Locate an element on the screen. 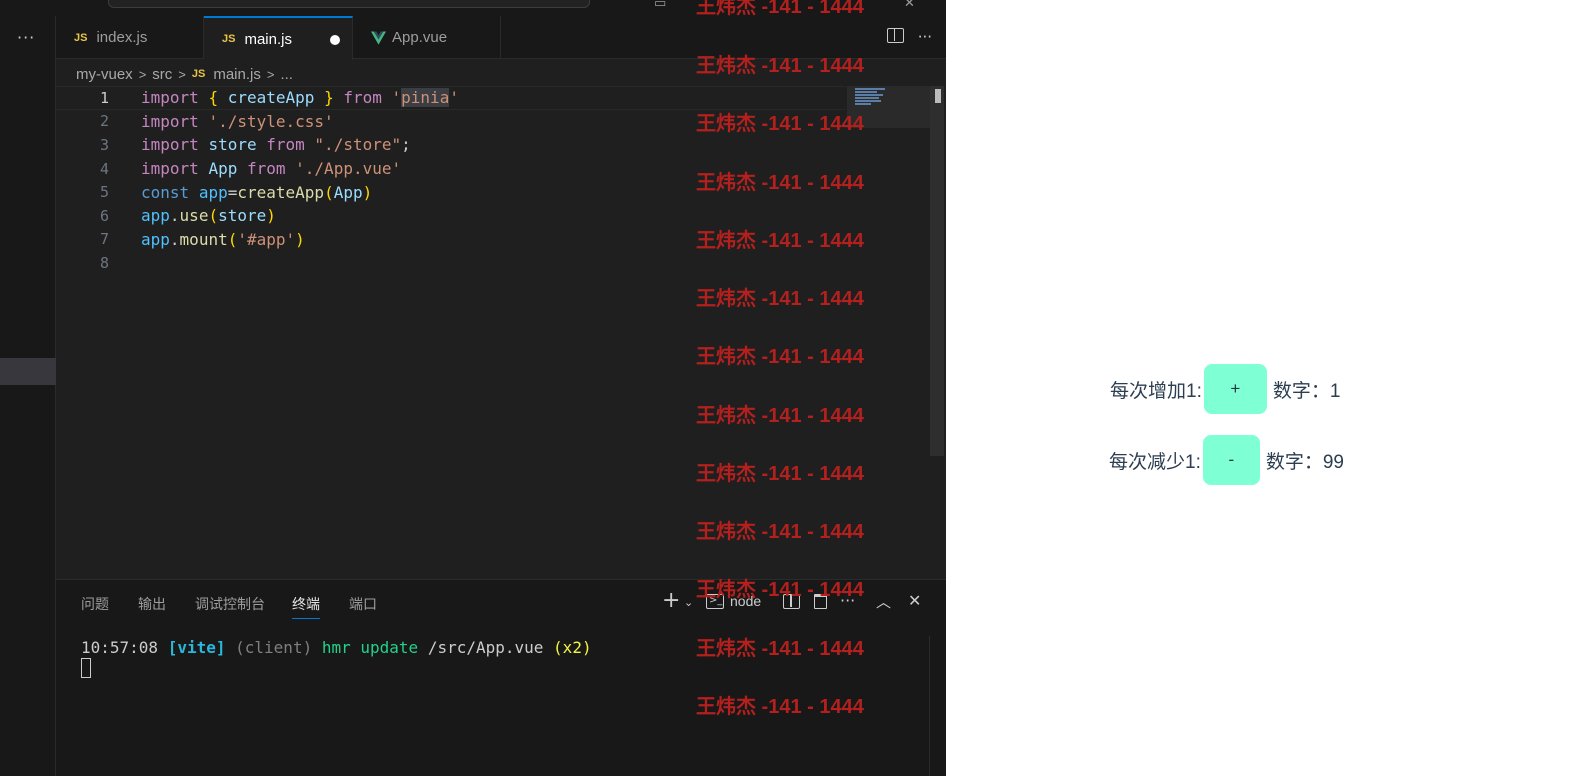 Image resolution: width=1586 pixels, height=776 pixels. line-number: 6 is located at coordinates (104, 215).